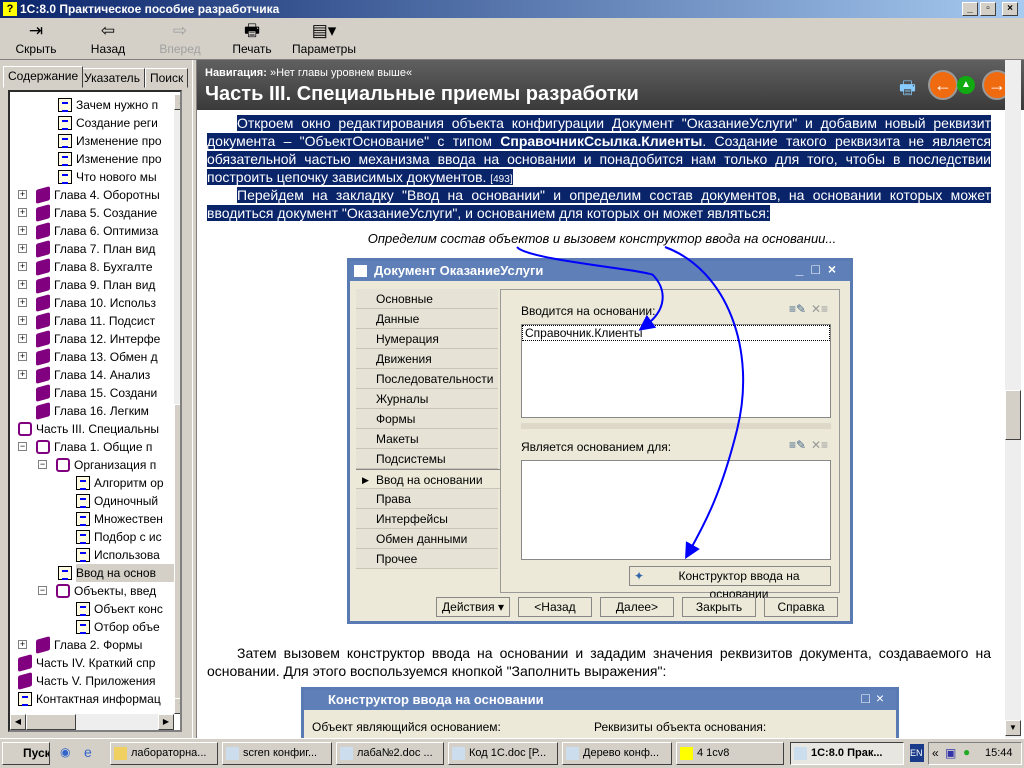  Describe the element at coordinates (1013, 728) in the screenshot. I see `content-scroll-down: ▼` at that location.